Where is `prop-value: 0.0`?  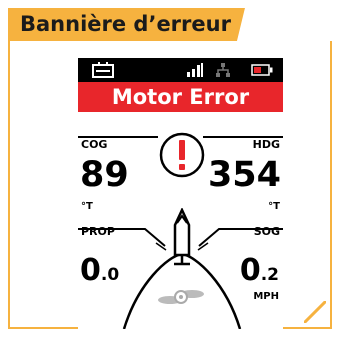
prop-value: 0.0 is located at coordinates (99, 273).